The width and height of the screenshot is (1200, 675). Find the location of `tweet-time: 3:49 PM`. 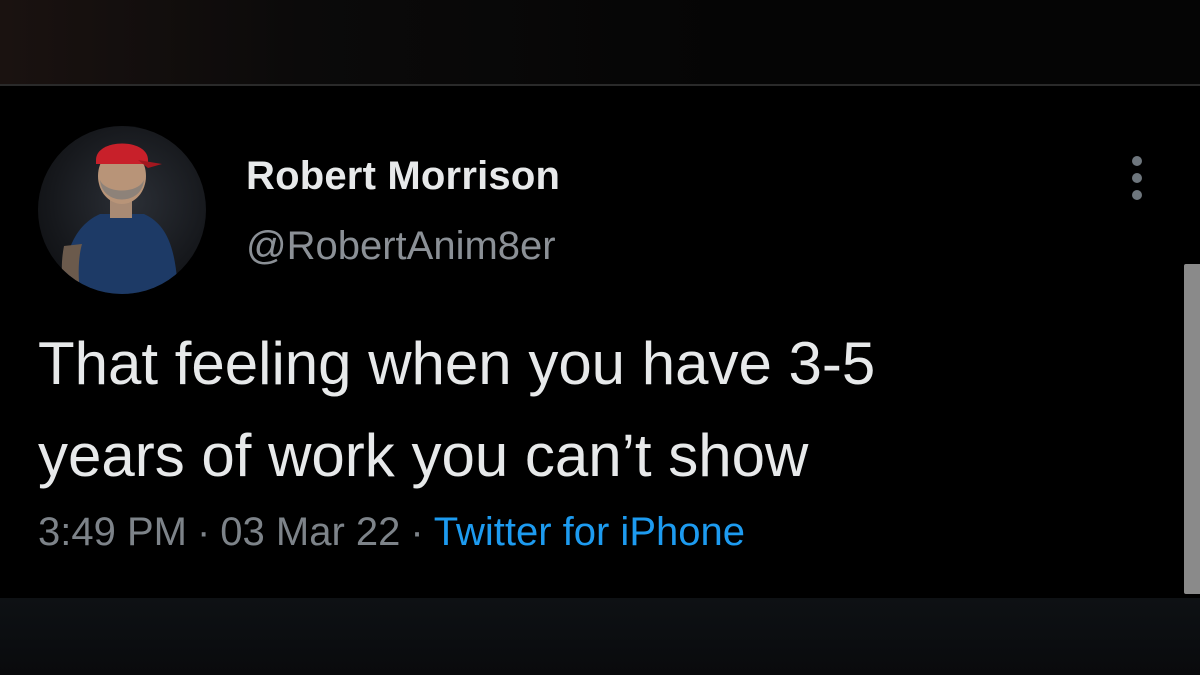

tweet-time: 3:49 PM is located at coordinates (112, 532).